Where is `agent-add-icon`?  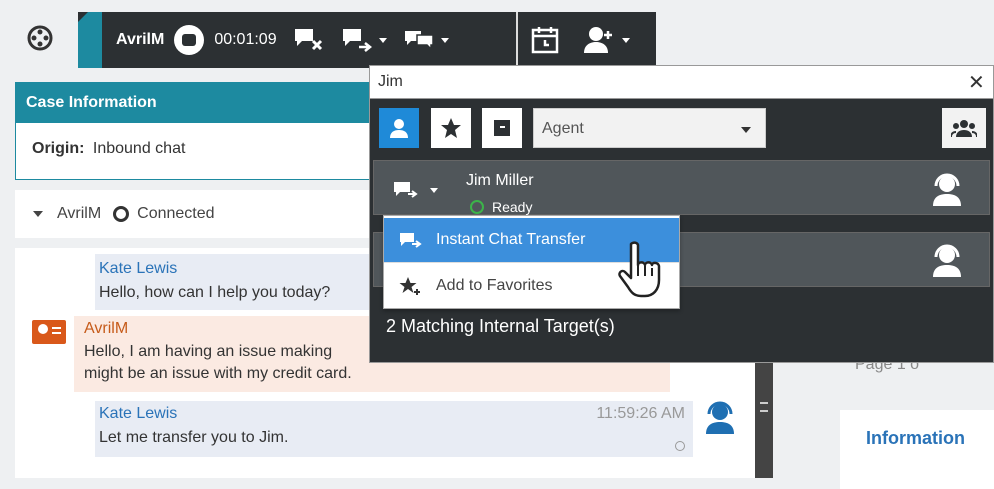 agent-add-icon is located at coordinates (598, 40).